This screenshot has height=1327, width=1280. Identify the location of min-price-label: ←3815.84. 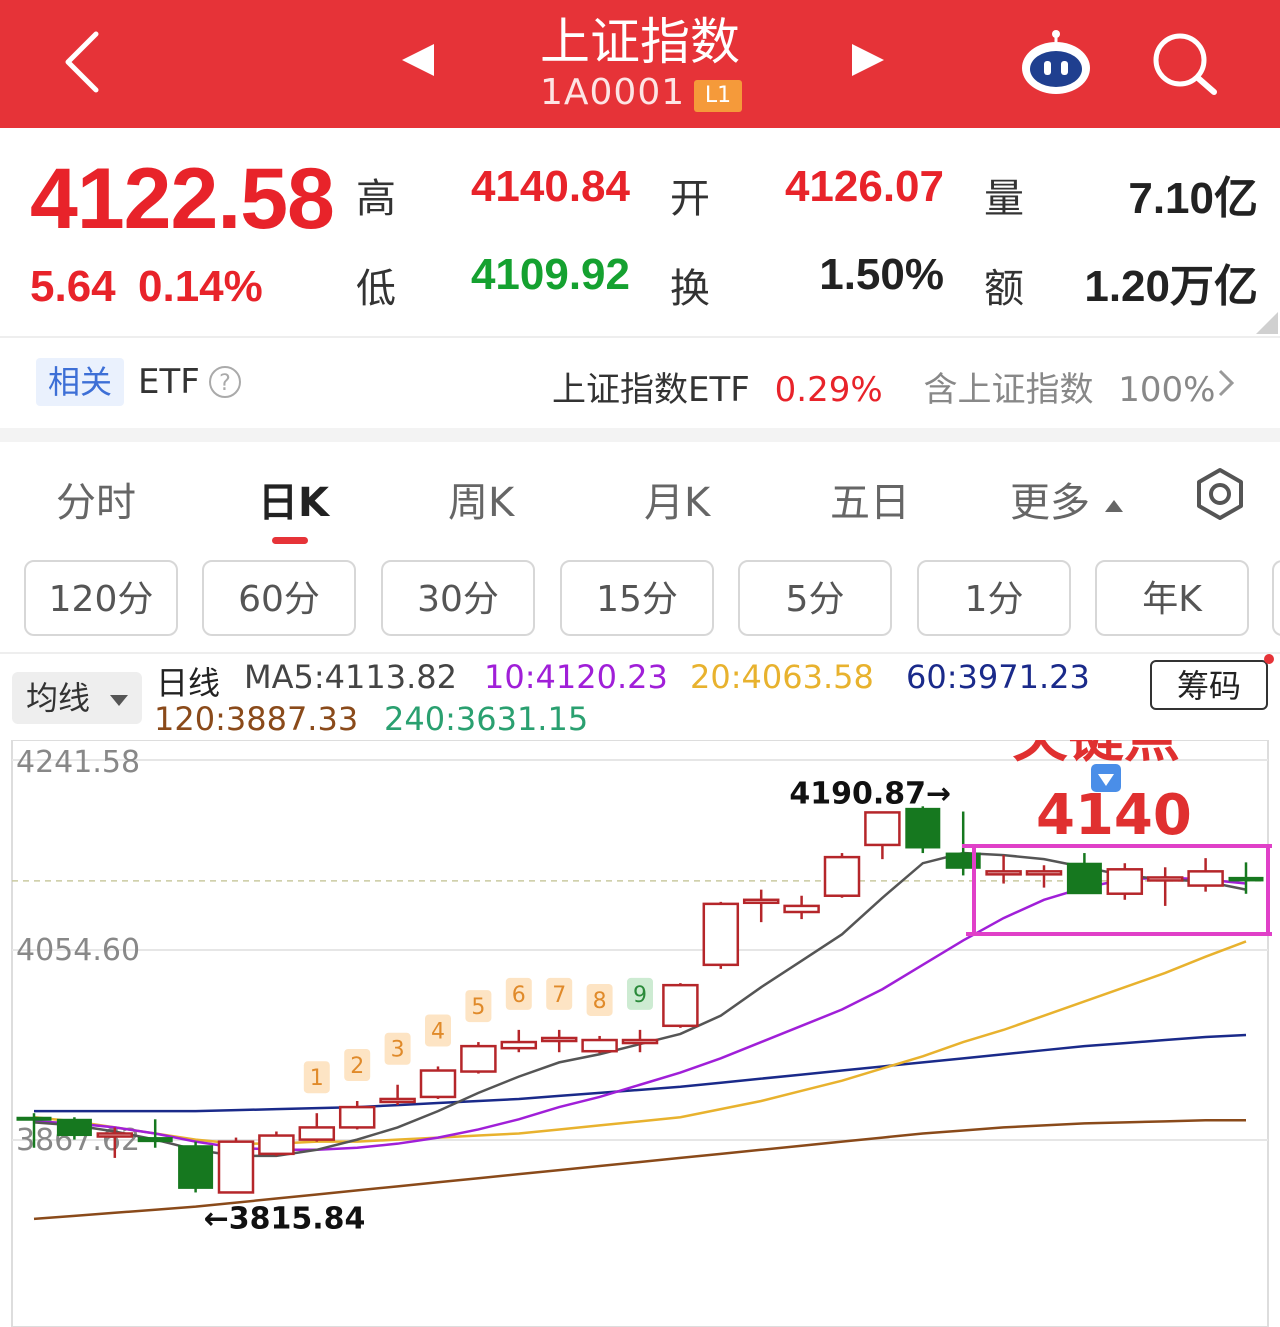
(285, 1219).